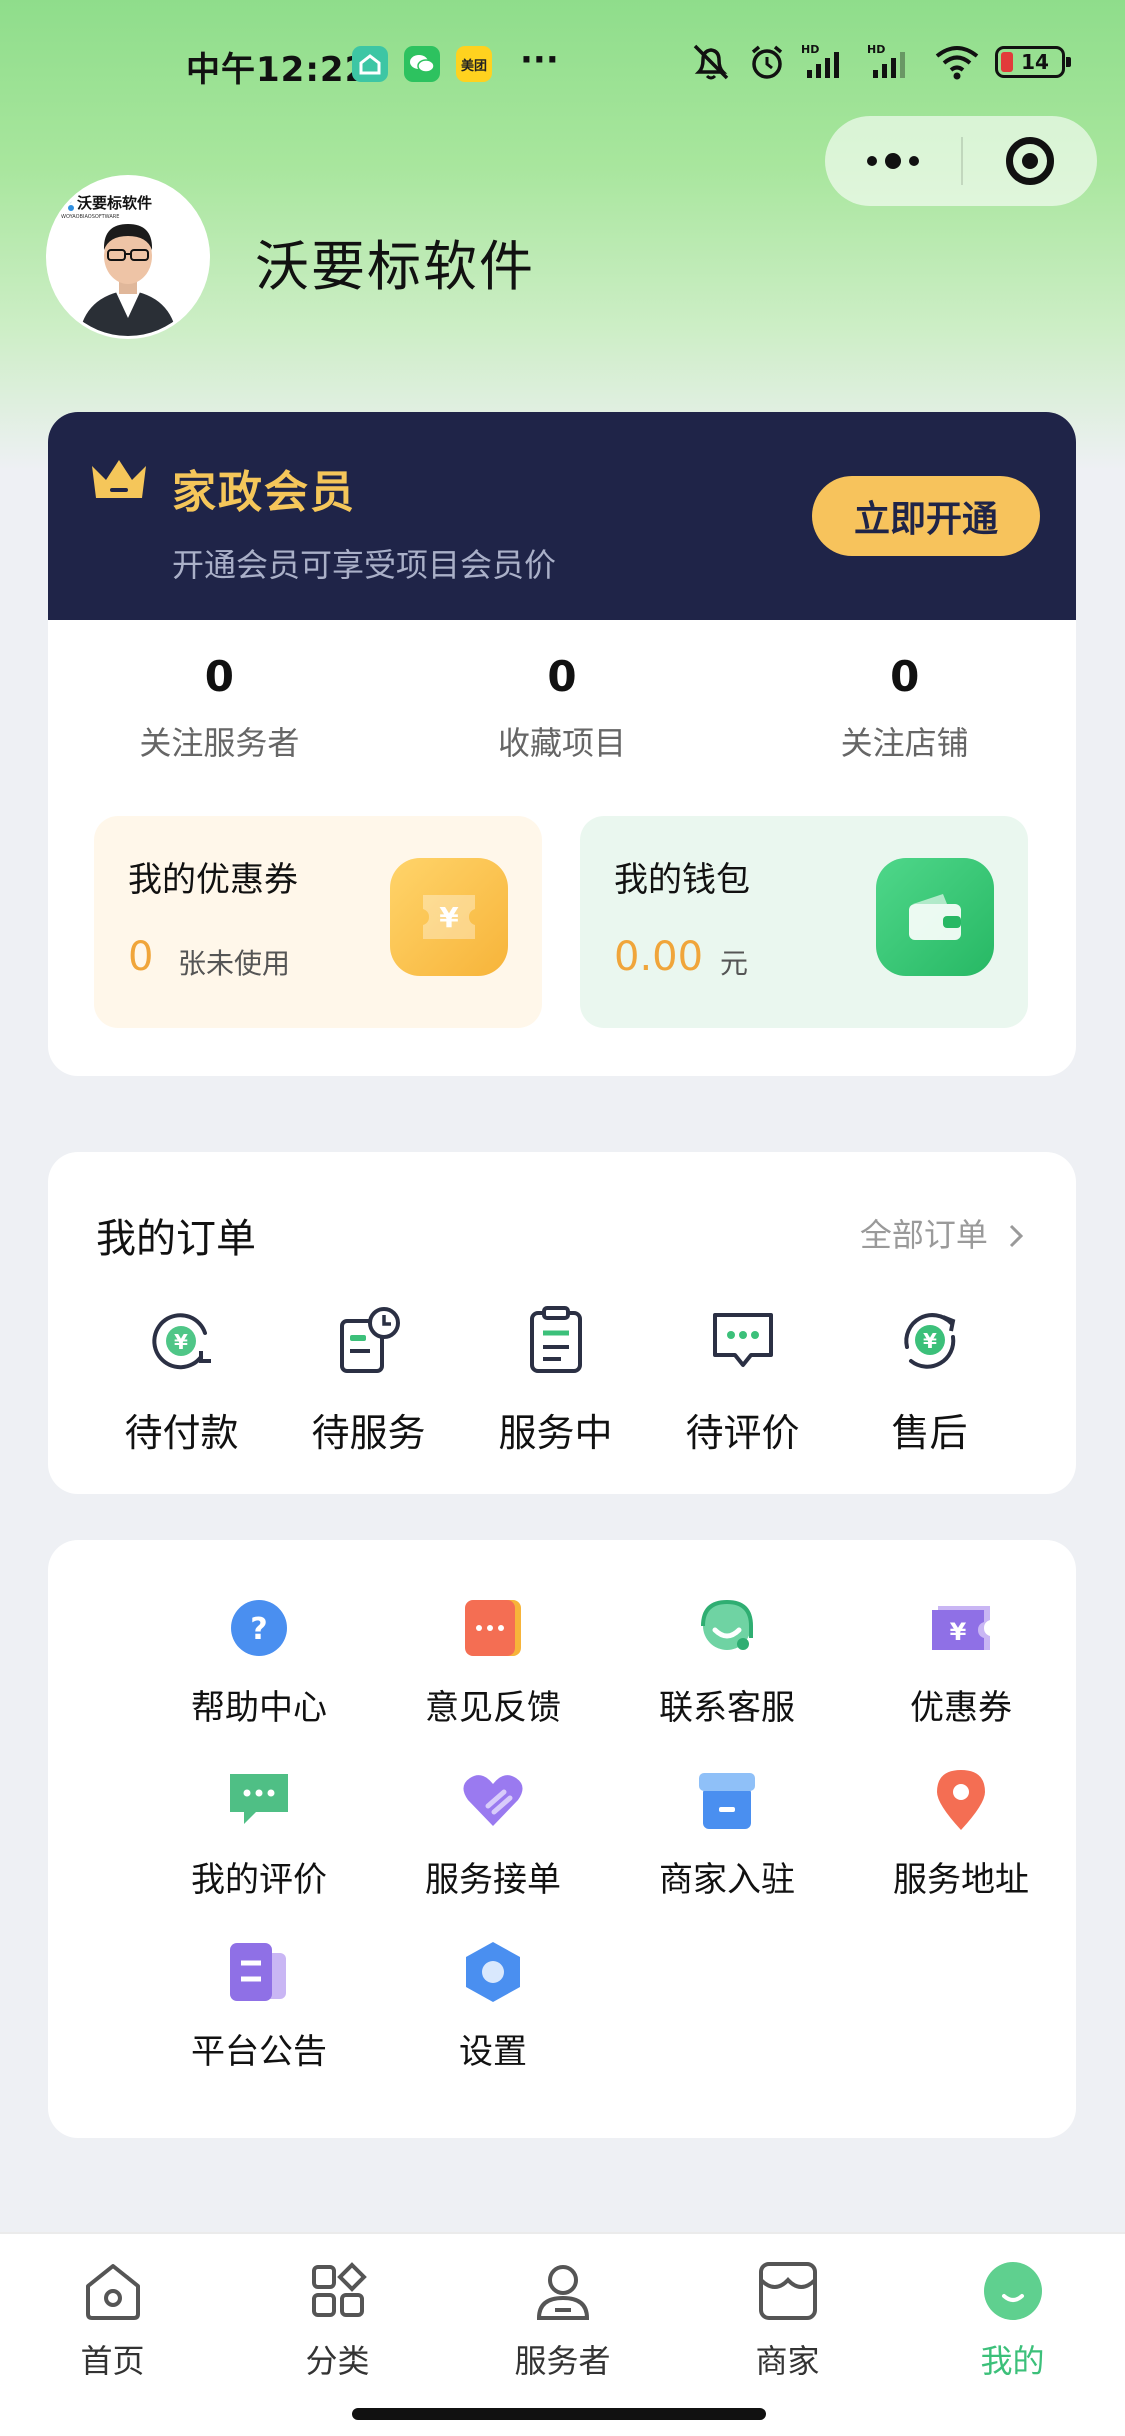 The image size is (1125, 2436). What do you see at coordinates (493, 1662) in the screenshot?
I see `tool-feedback: 意见反馈` at bounding box center [493, 1662].